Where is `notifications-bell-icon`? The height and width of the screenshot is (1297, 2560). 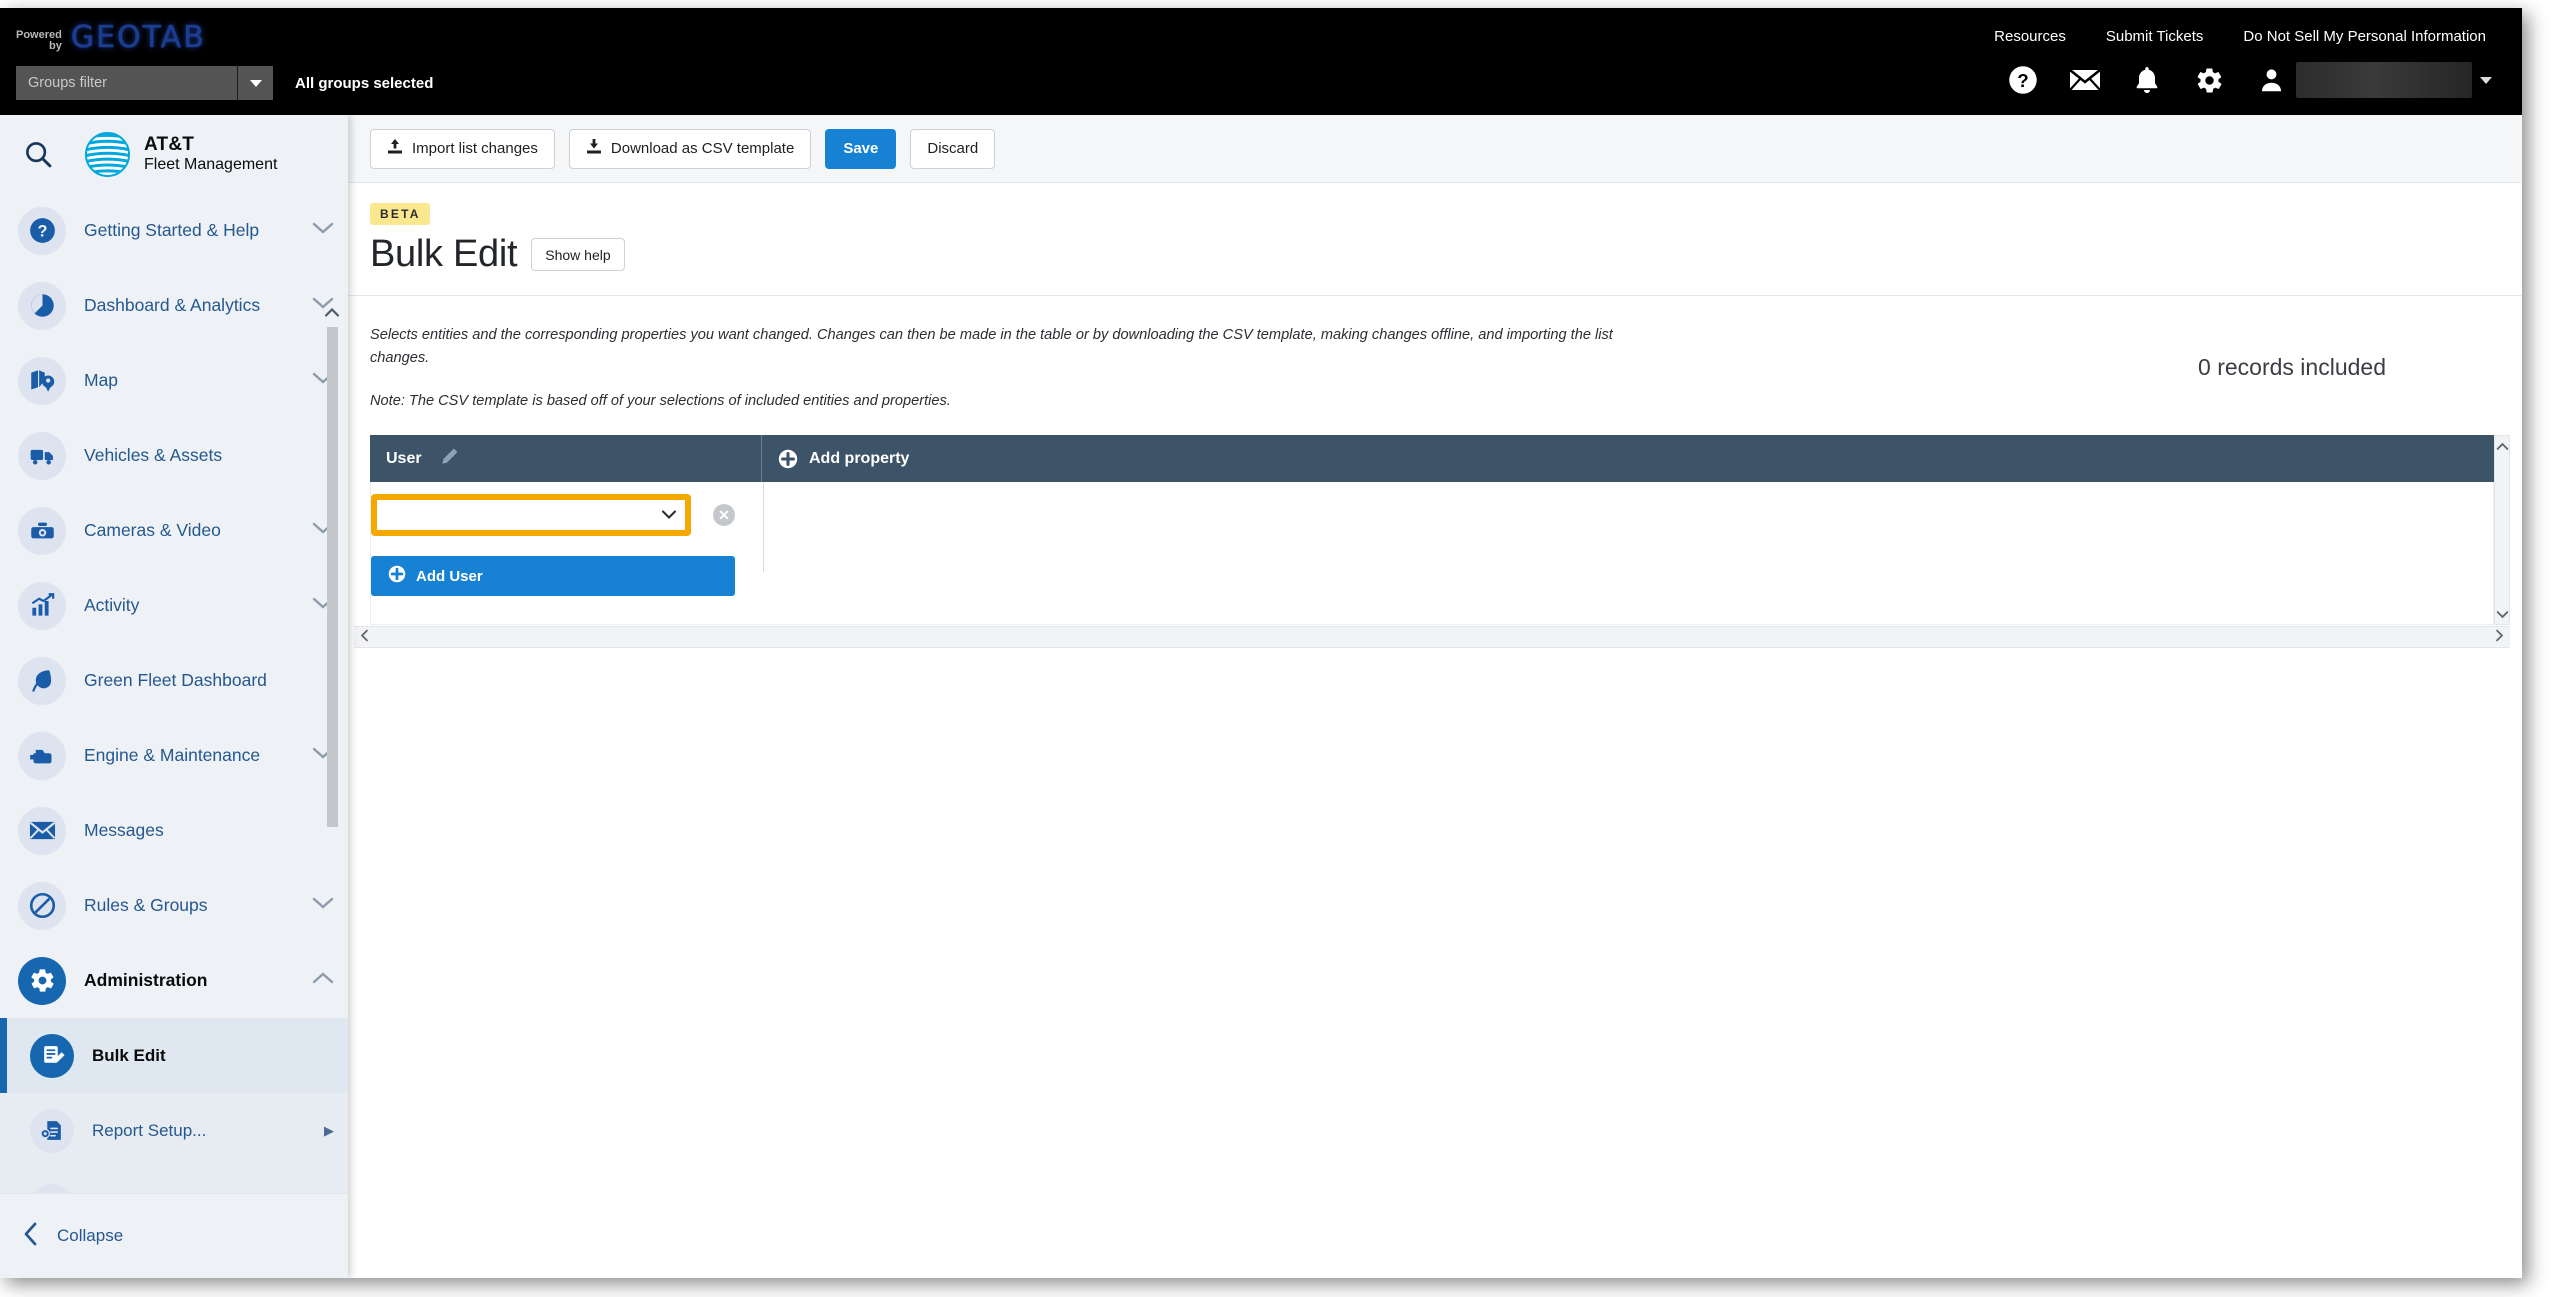 notifications-bell-icon is located at coordinates (2147, 80).